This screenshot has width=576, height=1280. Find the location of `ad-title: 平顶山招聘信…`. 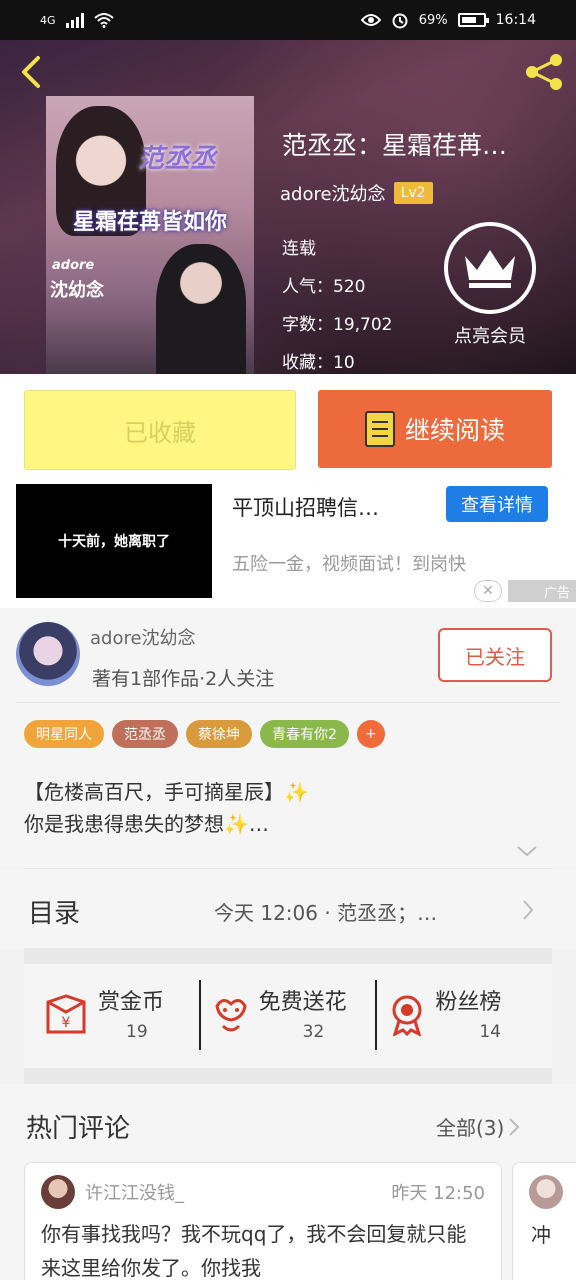

ad-title: 平顶山招聘信… is located at coordinates (305, 507).